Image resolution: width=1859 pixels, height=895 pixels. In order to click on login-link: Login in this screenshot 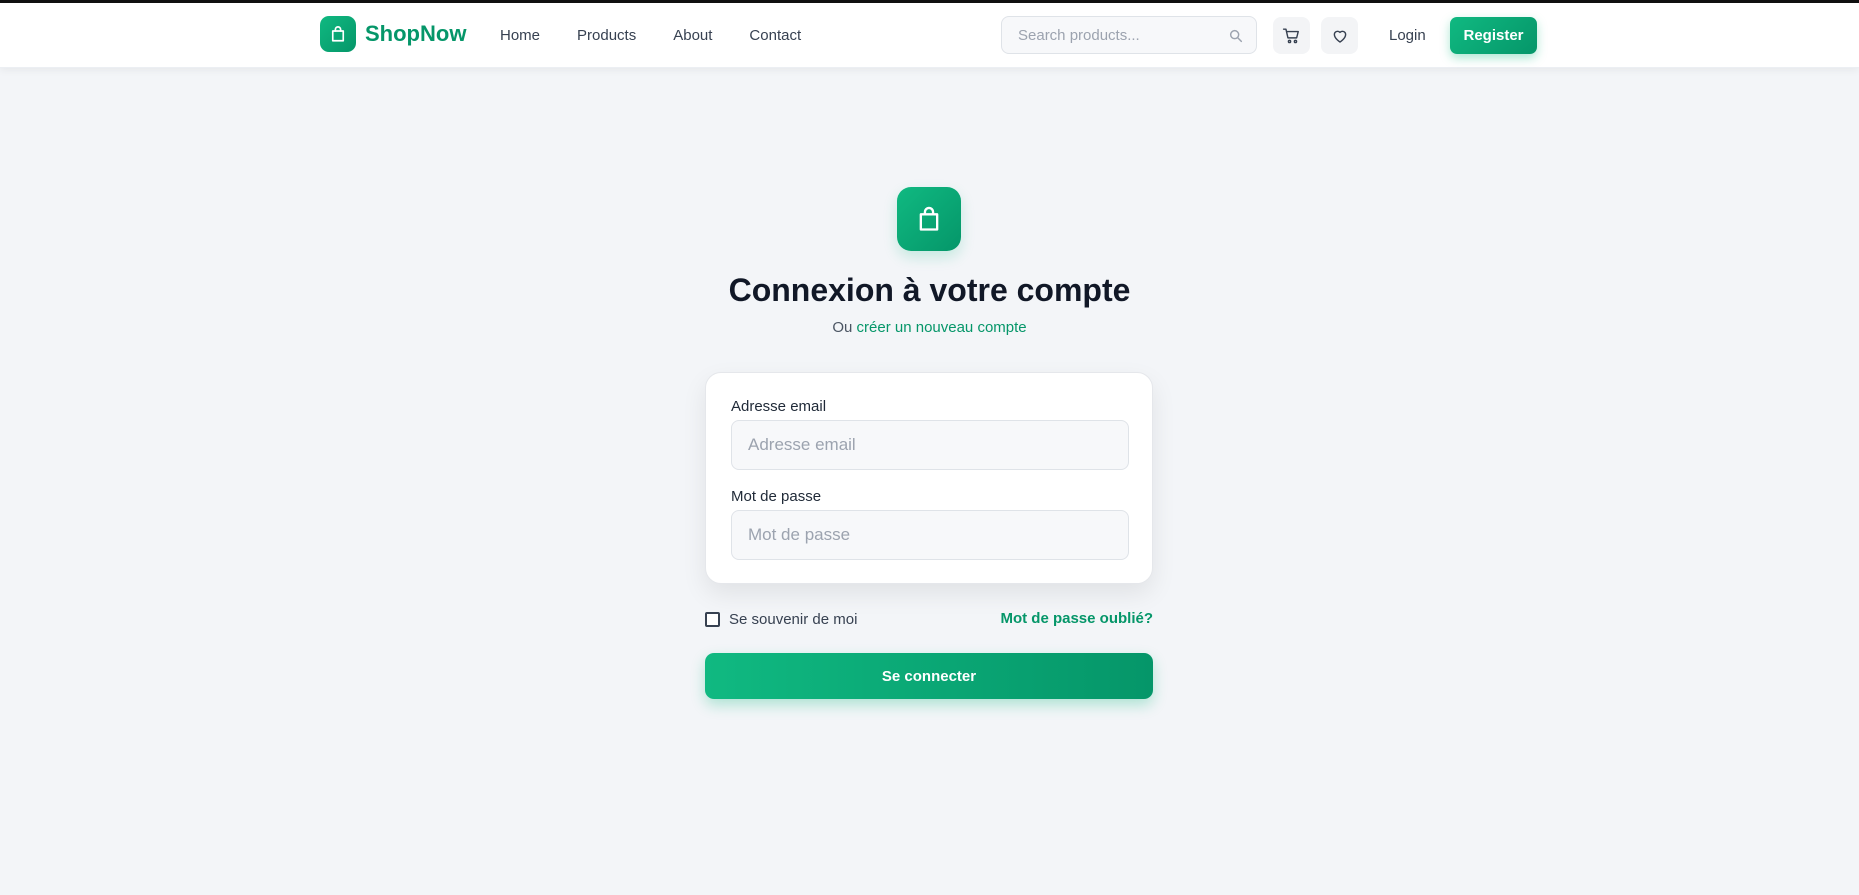, I will do `click(1407, 35)`.